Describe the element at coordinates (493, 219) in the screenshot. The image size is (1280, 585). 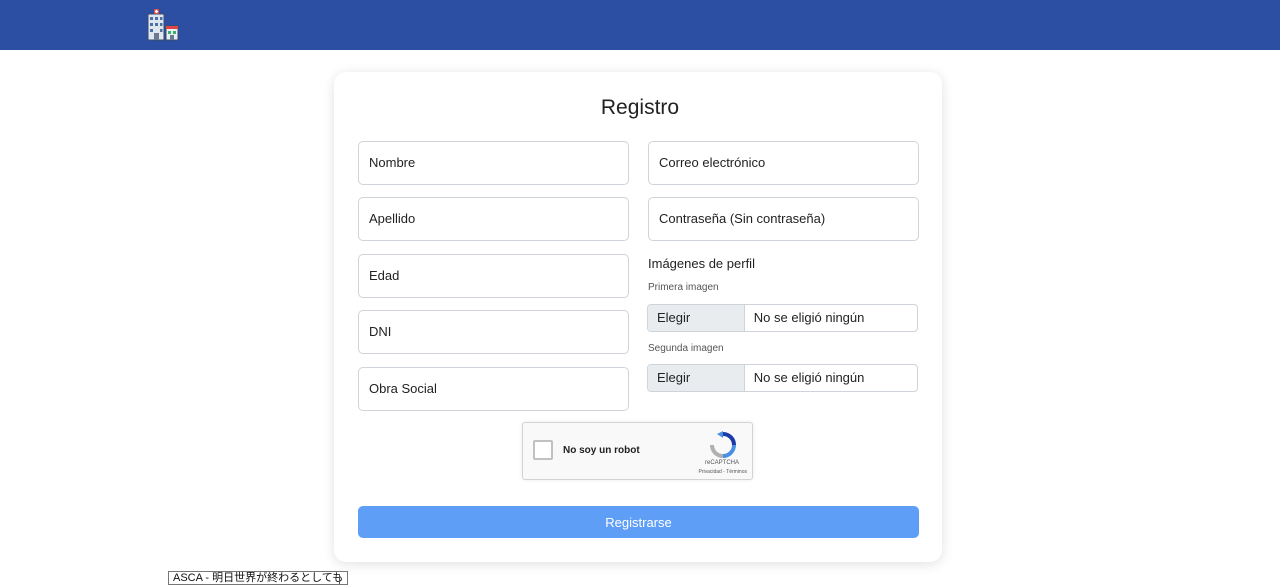
I see `apellido-input: Apellido` at that location.